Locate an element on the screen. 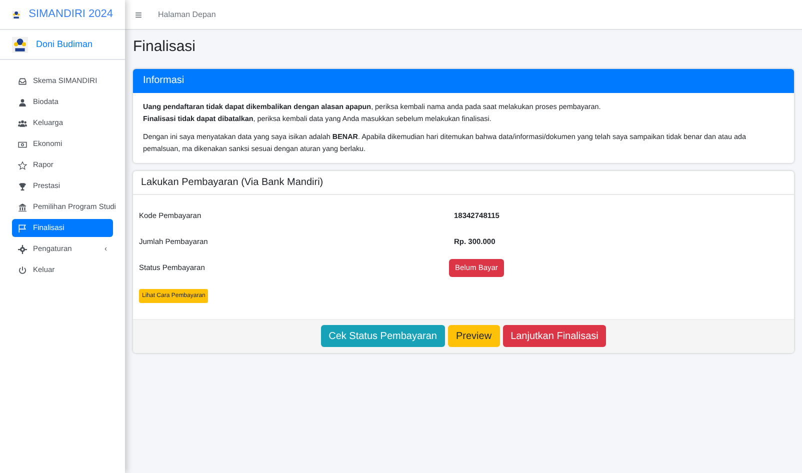 The image size is (802, 473). breadcrumb-link: Halaman Depan is located at coordinates (187, 14).